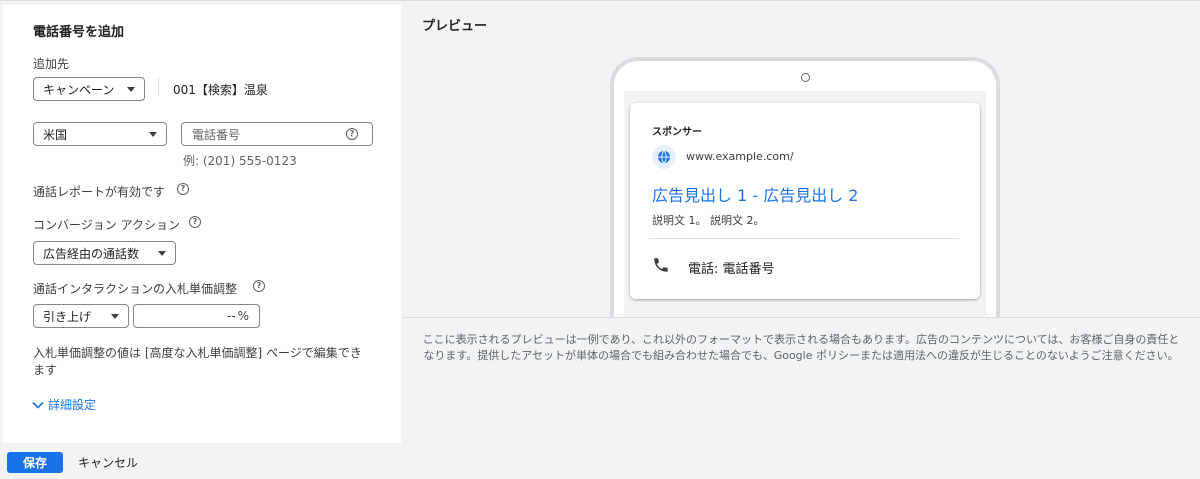 This screenshot has width=1200, height=479. Describe the element at coordinates (51, 64) in the screenshot. I see `add-to-label: 追加先` at that location.